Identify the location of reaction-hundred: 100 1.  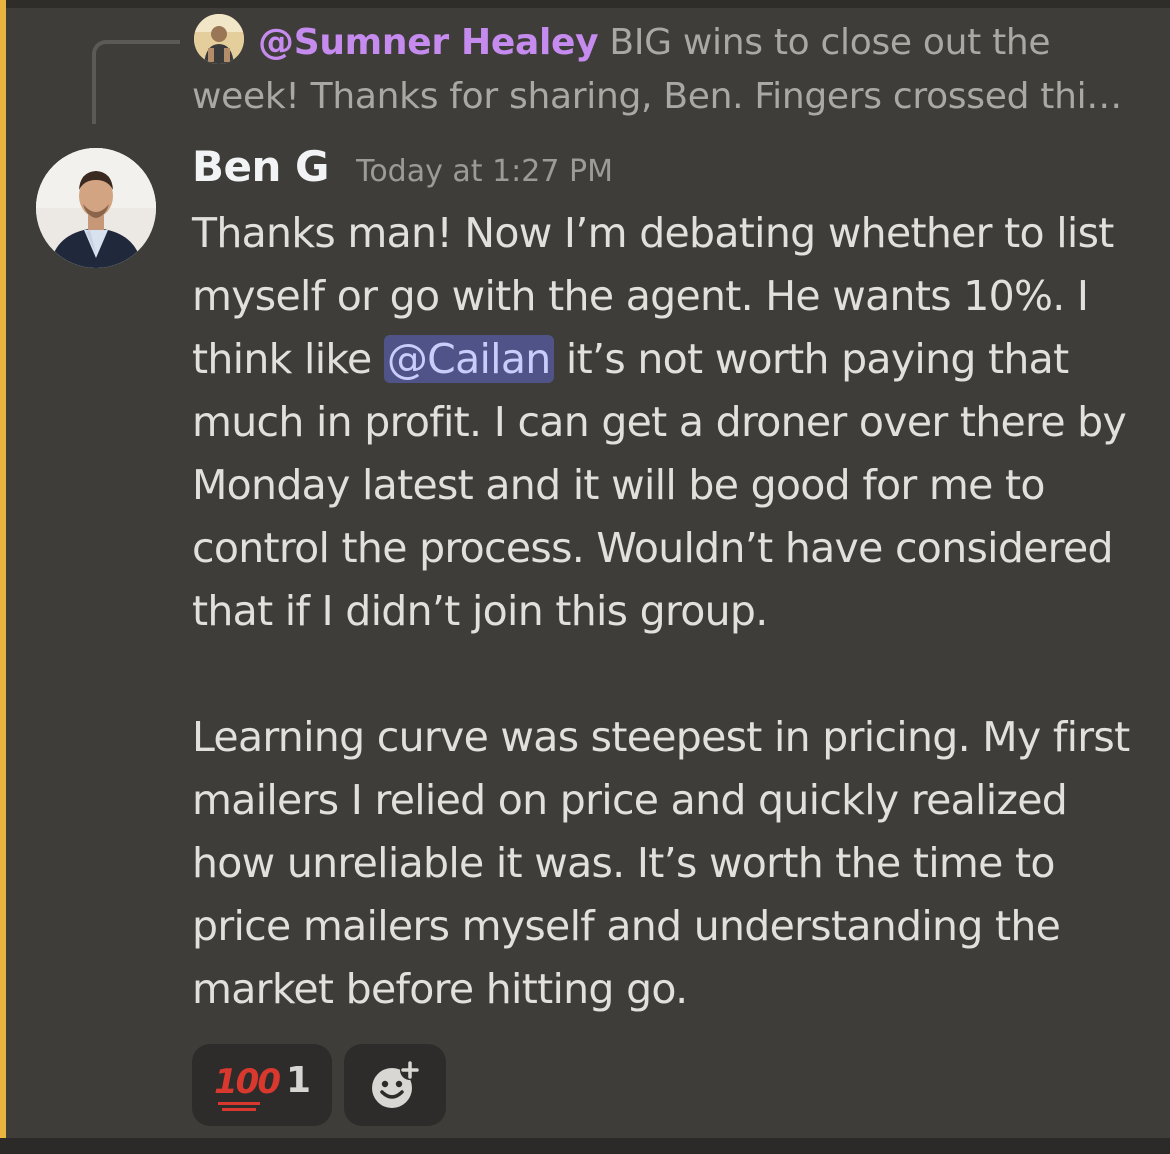
(262, 1085).